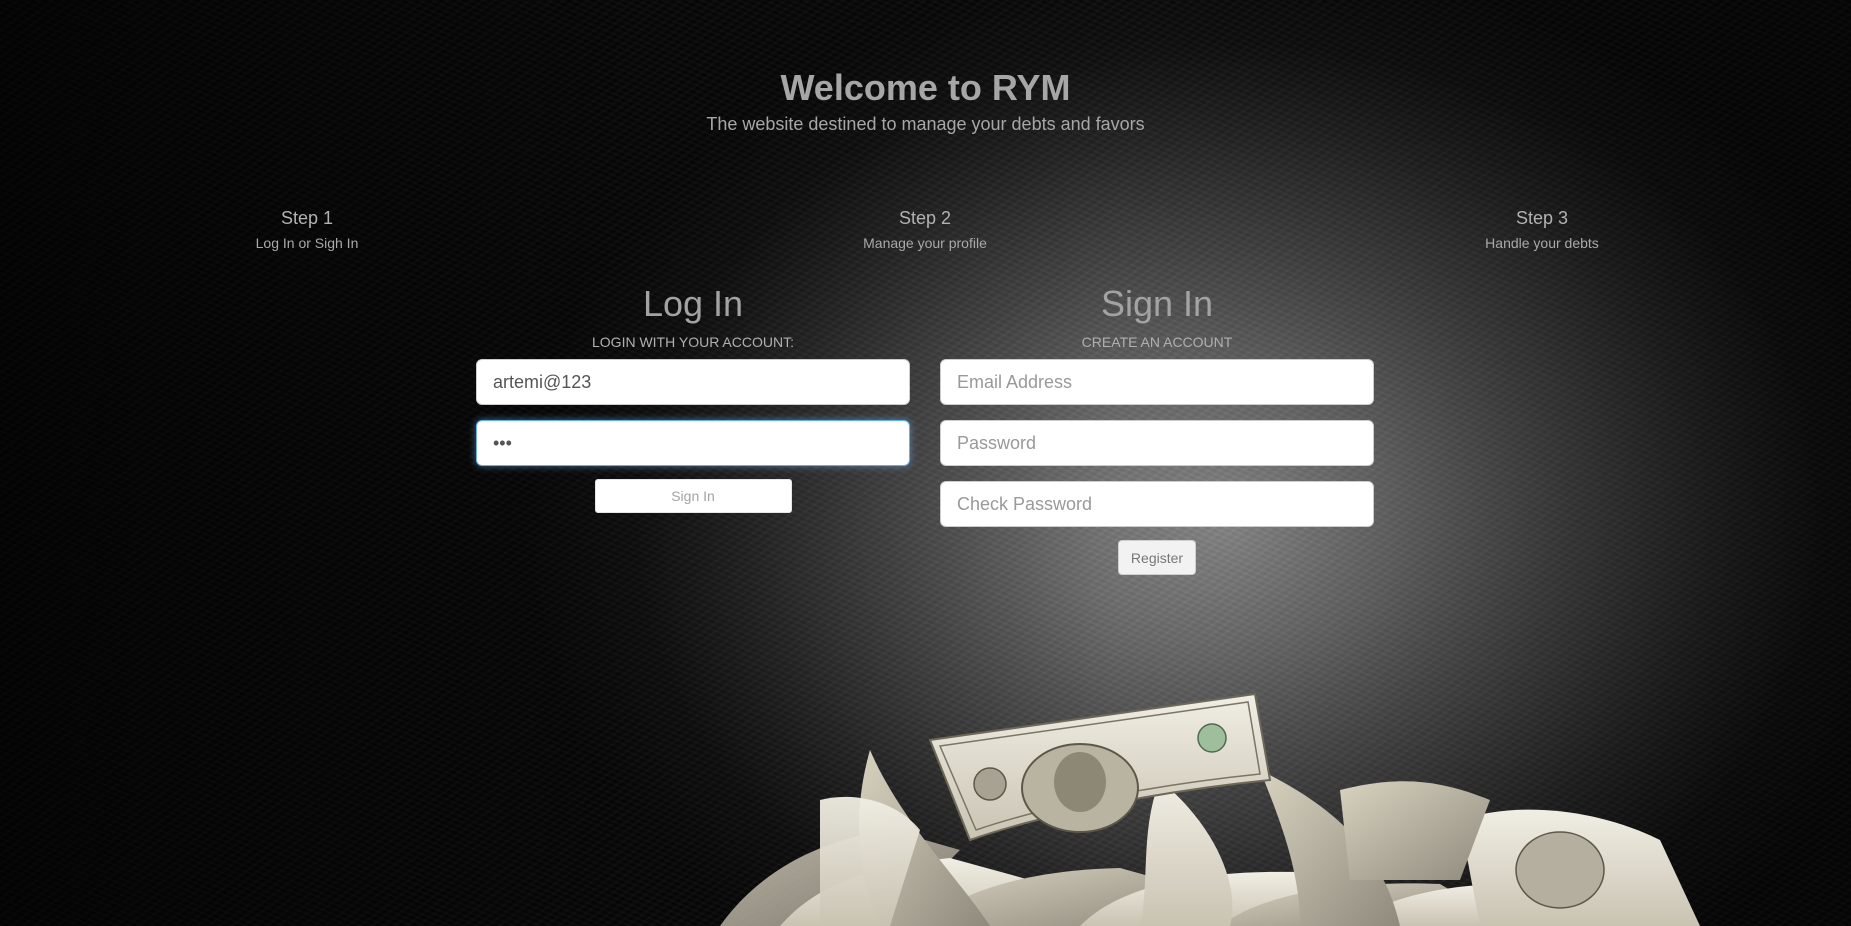  I want to click on step-description: Handle your debts, so click(1542, 243).